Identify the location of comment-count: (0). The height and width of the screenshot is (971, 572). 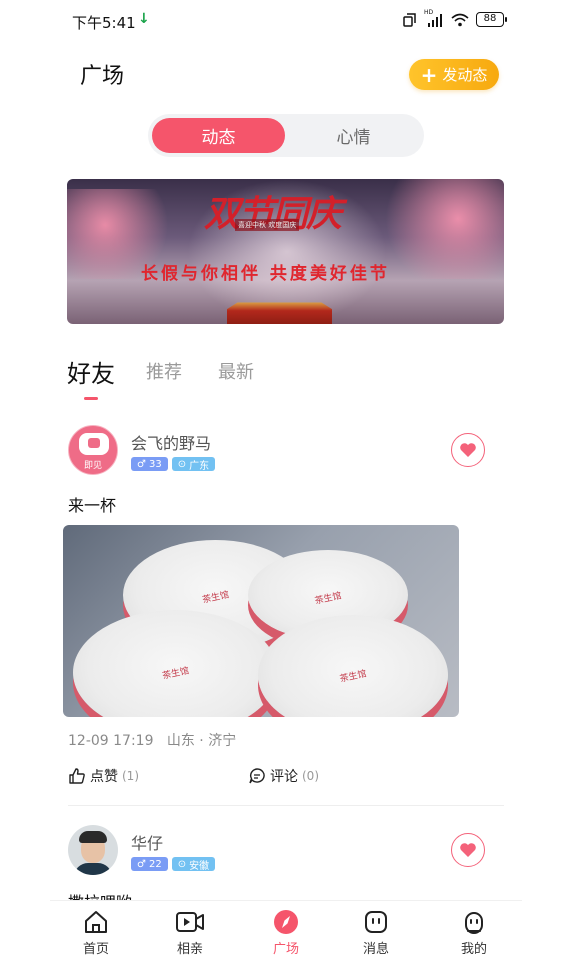
(310, 776).